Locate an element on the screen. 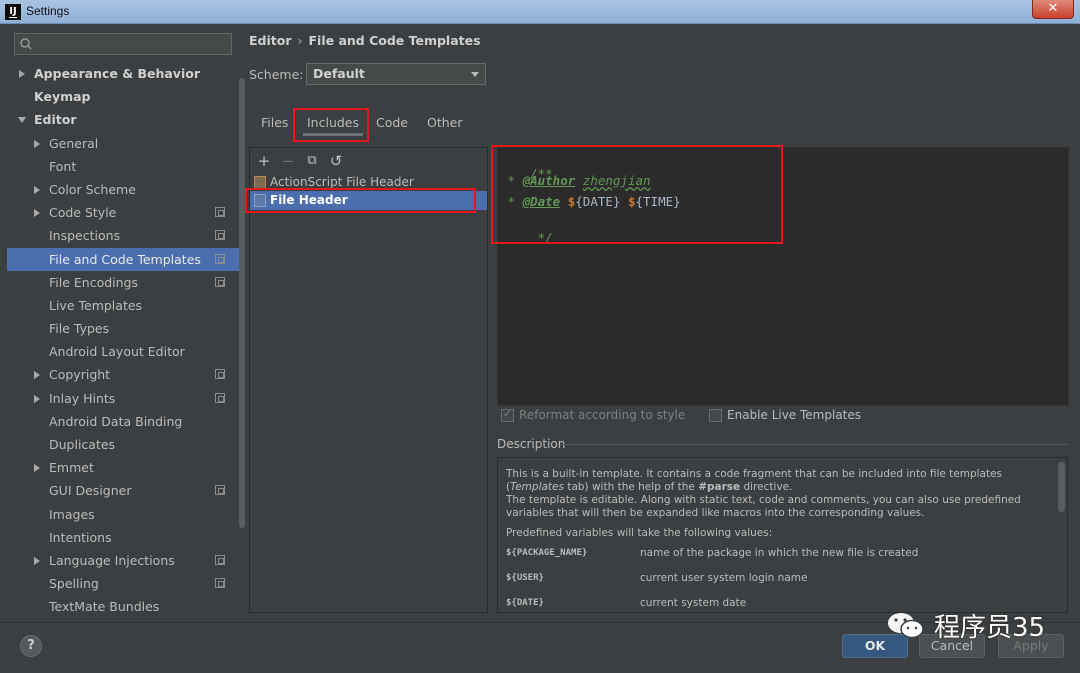 Image resolution: width=1080 pixels, height=673 pixels. sidebar-item-label: GUI Designer is located at coordinates (90, 491).